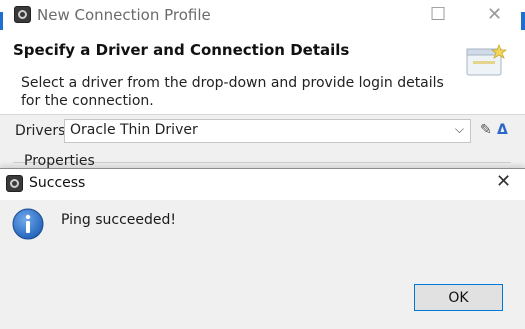 The image size is (525, 329). Describe the element at coordinates (458, 297) in the screenshot. I see `ok-button: OK` at that location.